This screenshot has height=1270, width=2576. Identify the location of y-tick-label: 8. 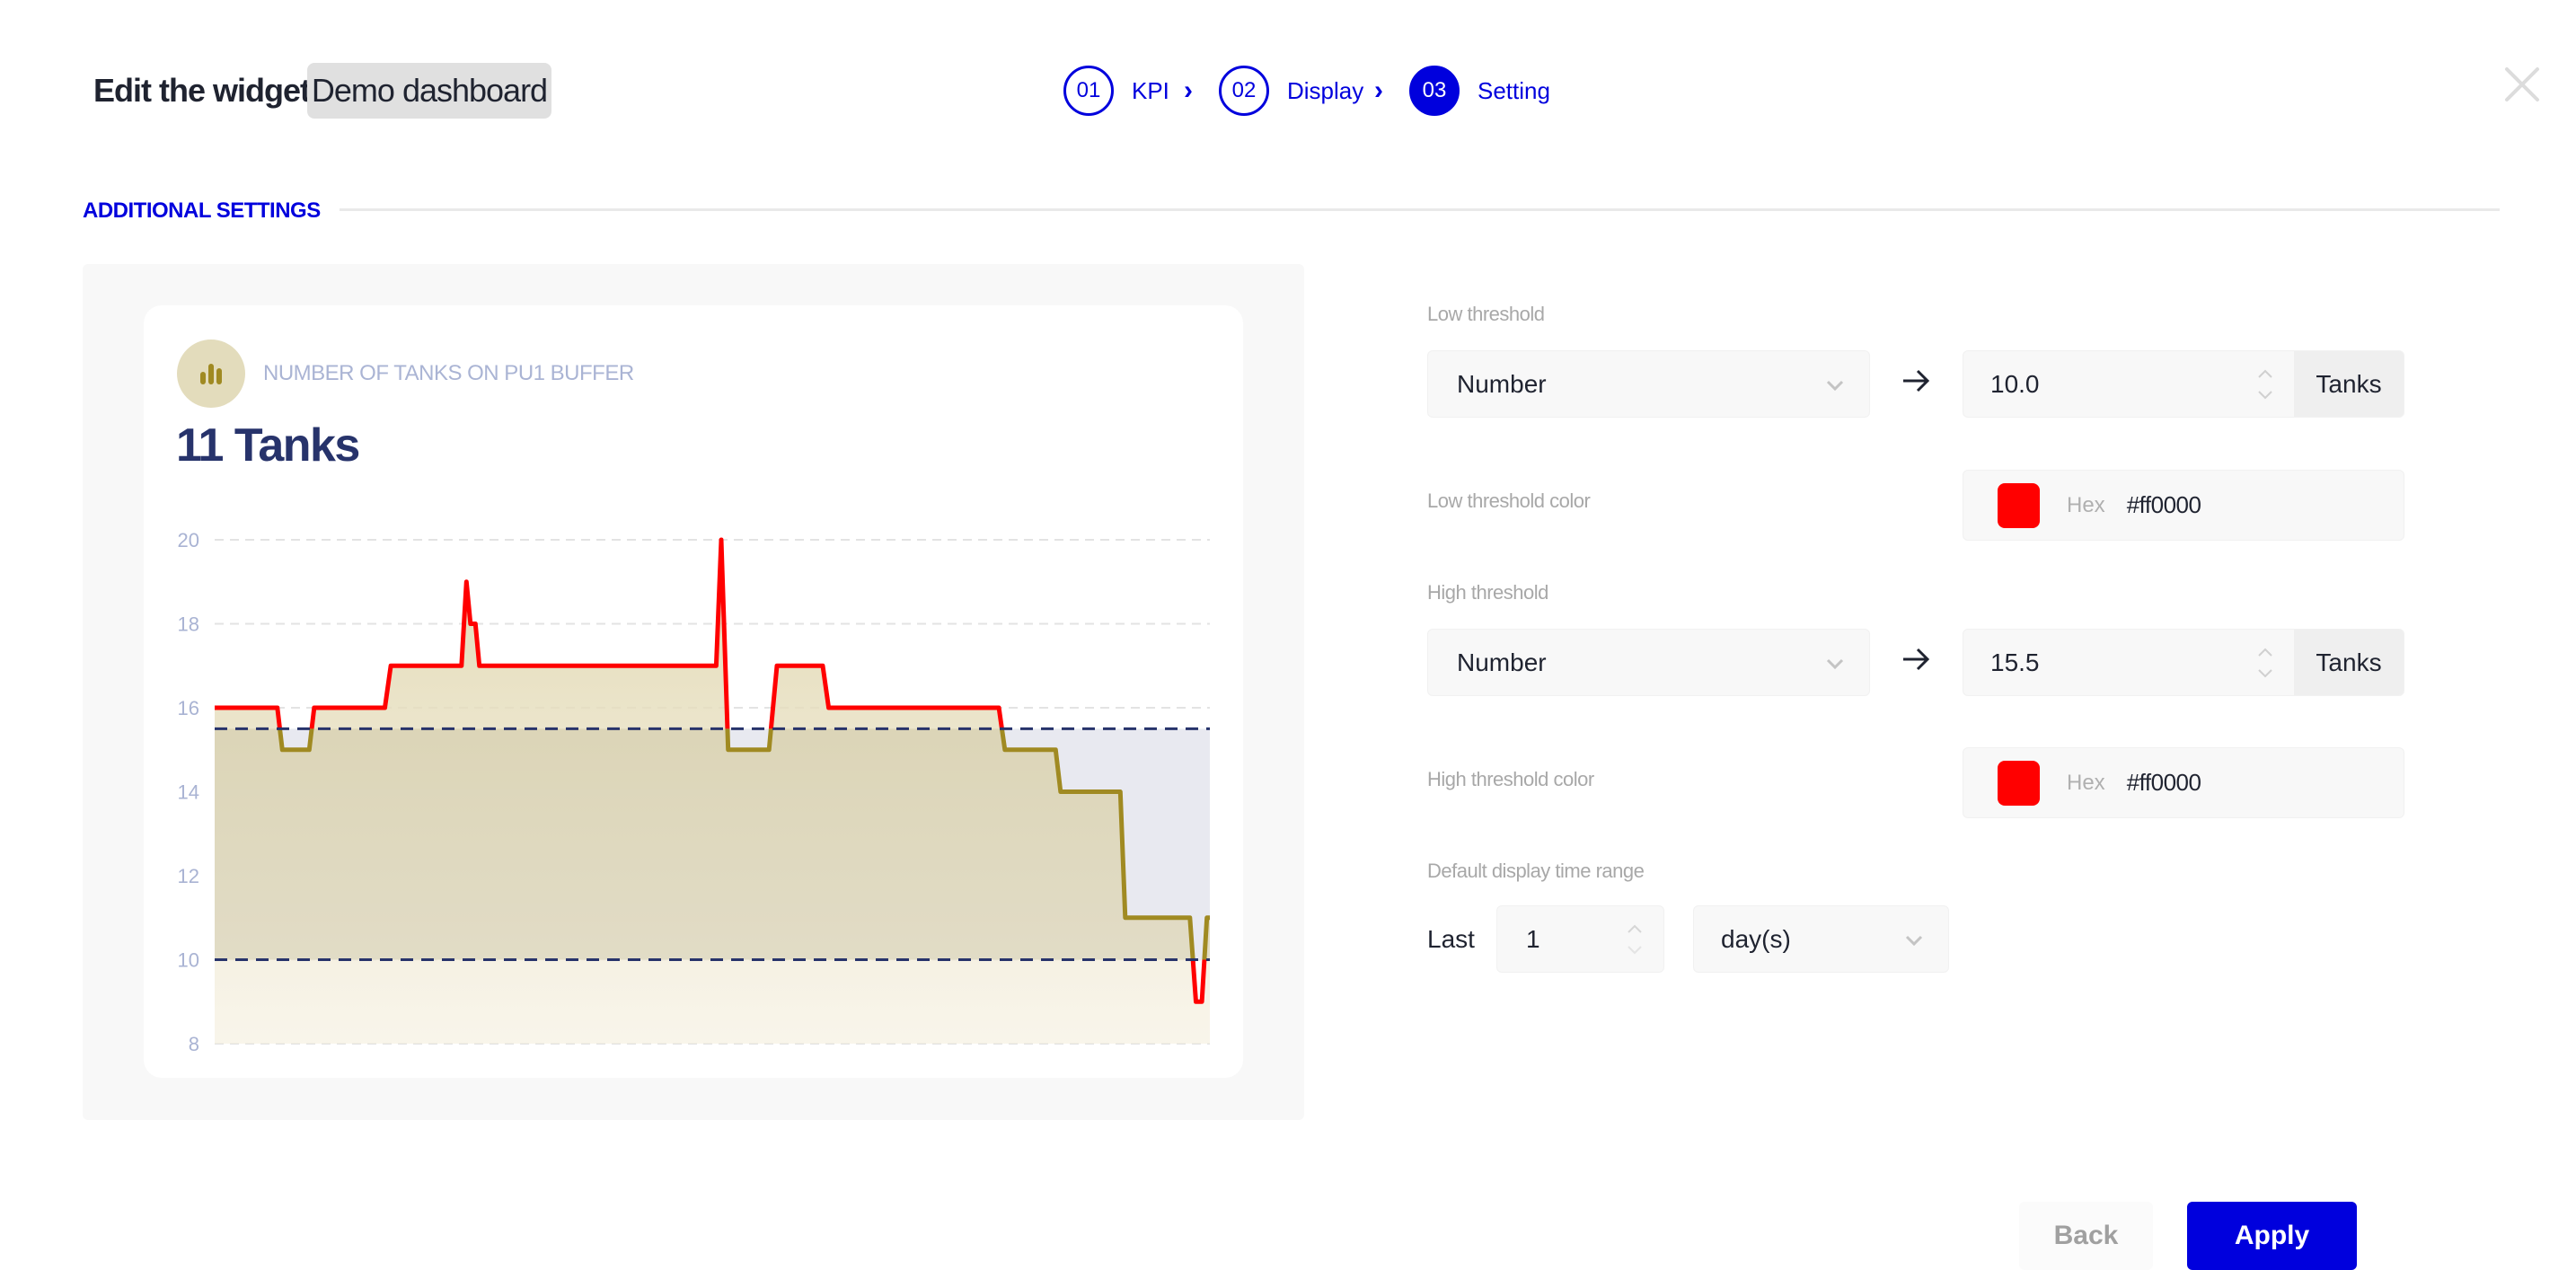
(194, 1044).